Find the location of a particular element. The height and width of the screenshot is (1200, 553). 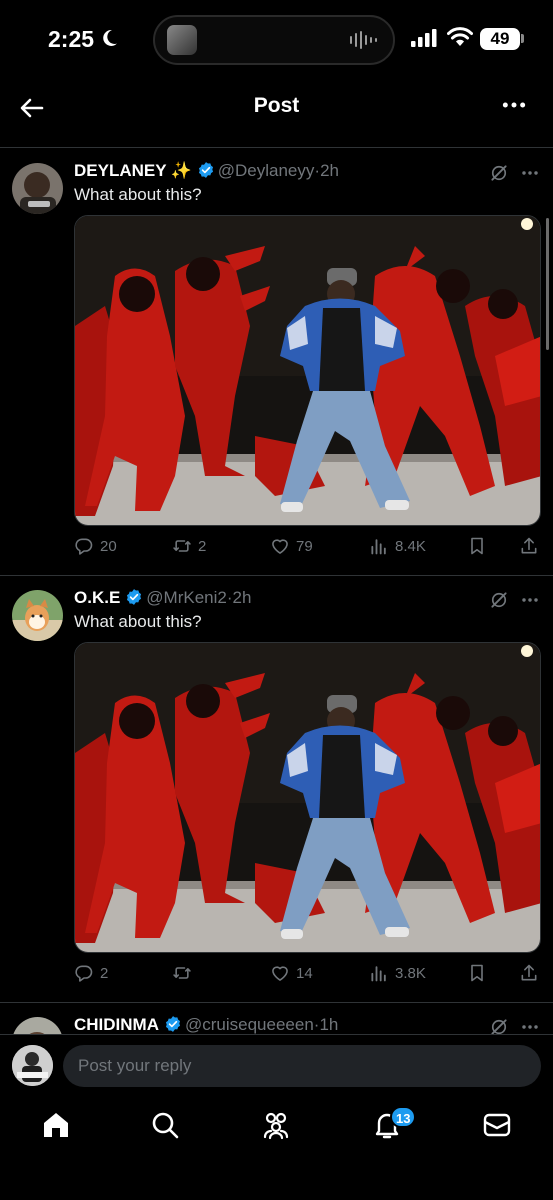

battery-tip is located at coordinates (522, 38).